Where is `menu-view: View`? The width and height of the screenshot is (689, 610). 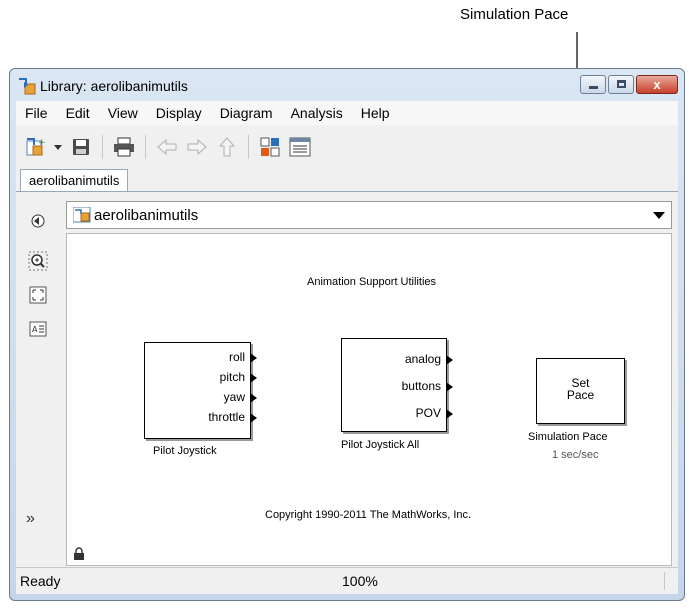 menu-view: View is located at coordinates (123, 113).